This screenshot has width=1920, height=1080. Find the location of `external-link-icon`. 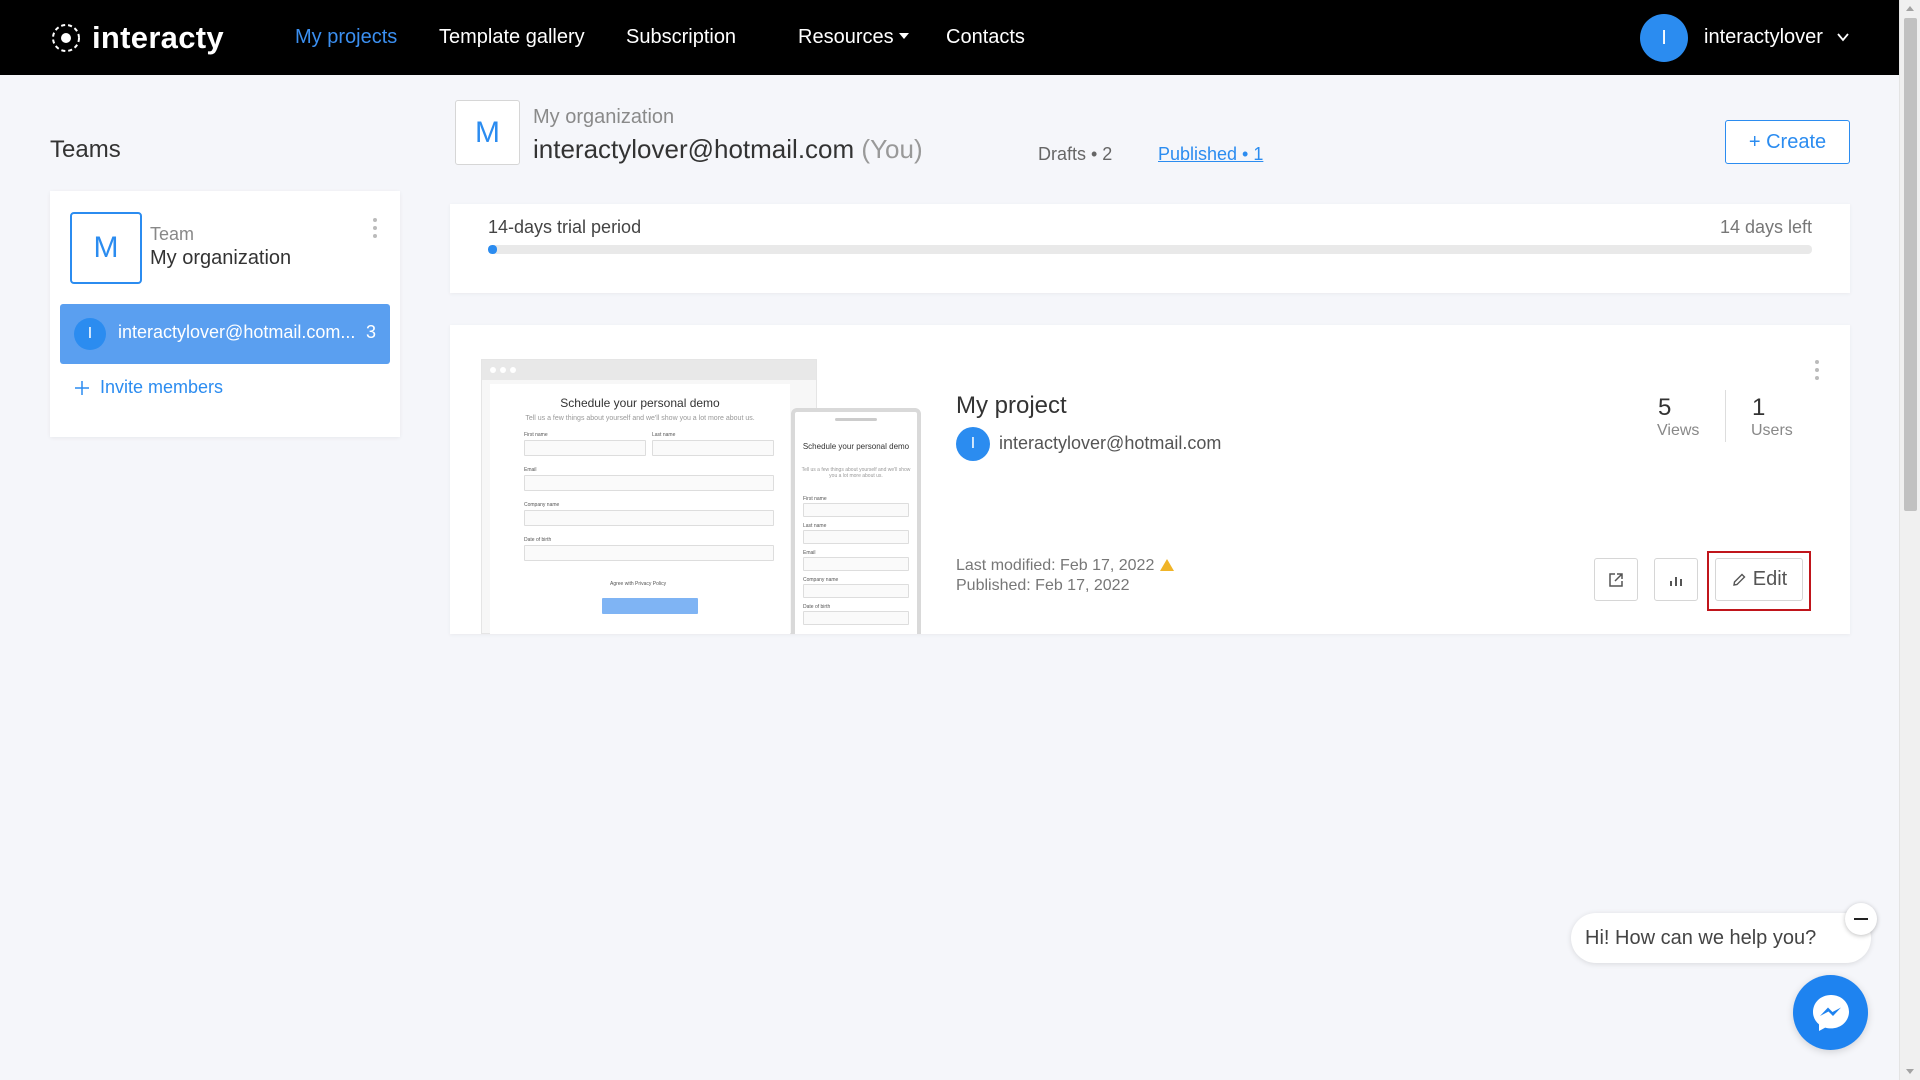

external-link-icon is located at coordinates (1616, 579).